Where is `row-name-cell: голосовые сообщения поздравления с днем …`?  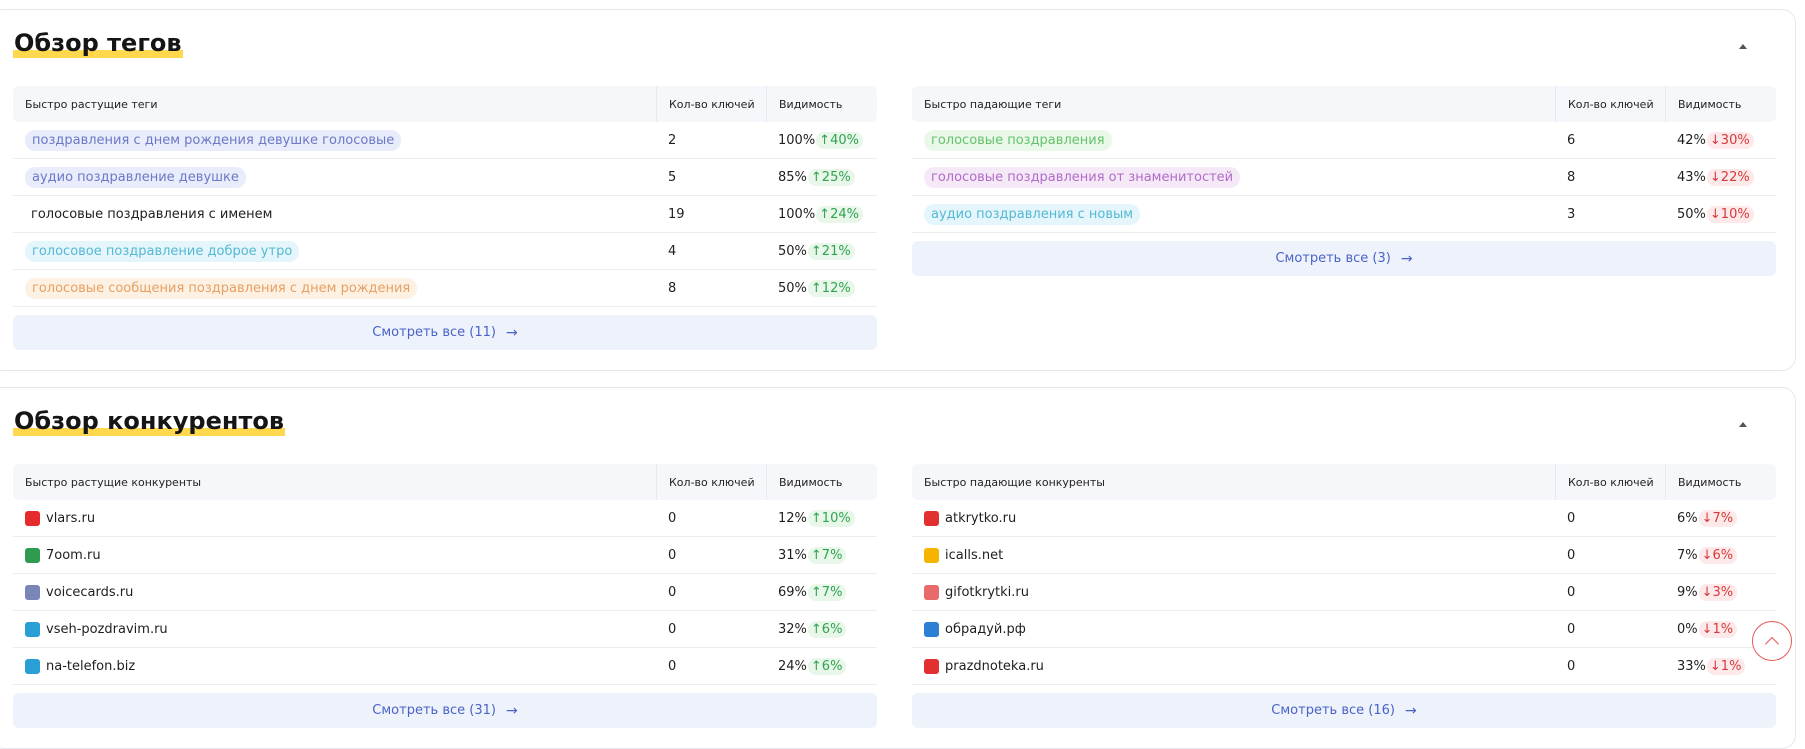
row-name-cell: голосовые сообщения поздравления с днем … is located at coordinates (334, 288).